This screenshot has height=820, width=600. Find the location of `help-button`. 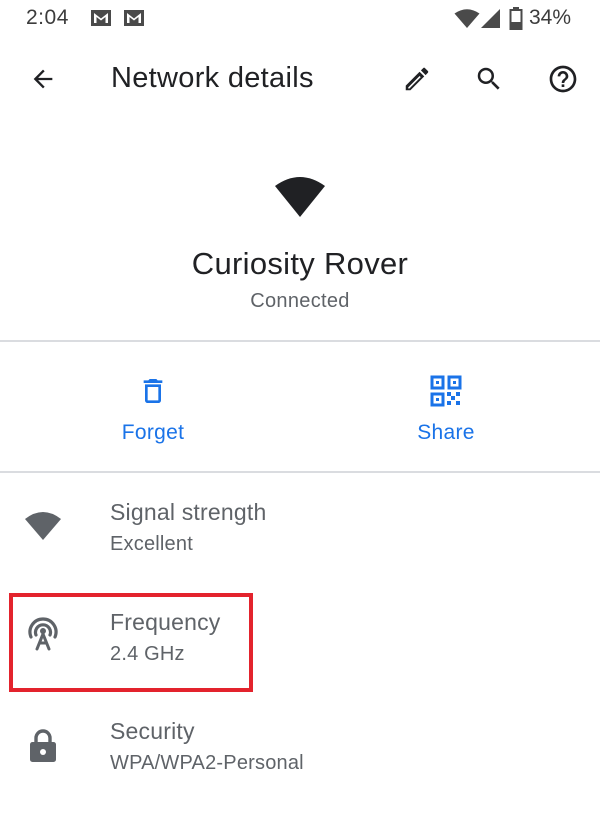

help-button is located at coordinates (563, 81).